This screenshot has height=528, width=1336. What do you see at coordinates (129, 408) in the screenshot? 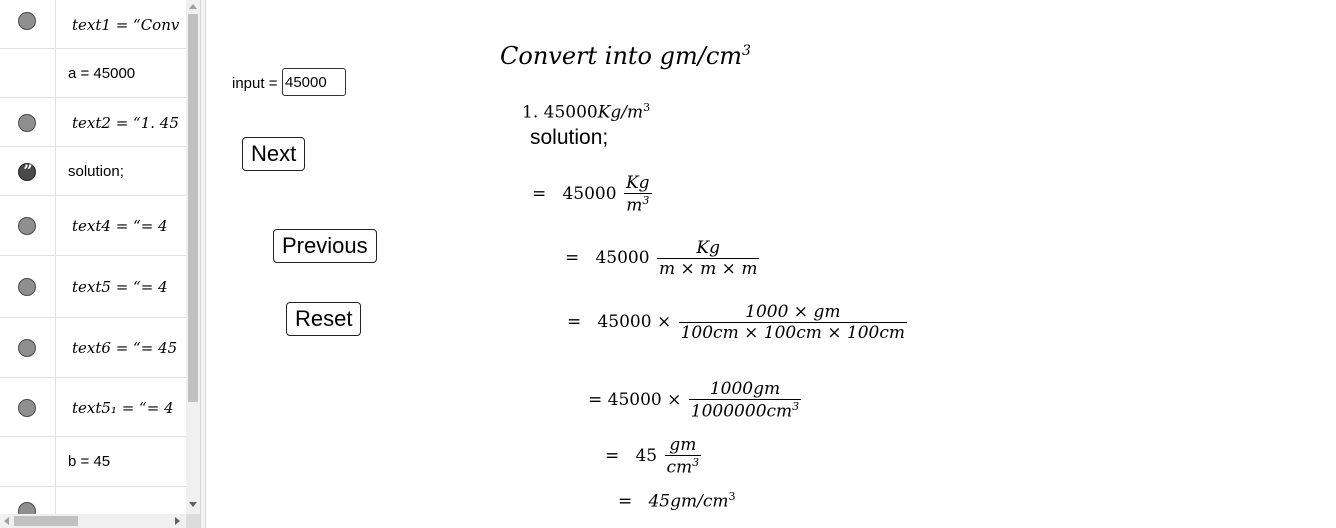
I see `algebra-definition: text5₁ = “= 4` at bounding box center [129, 408].